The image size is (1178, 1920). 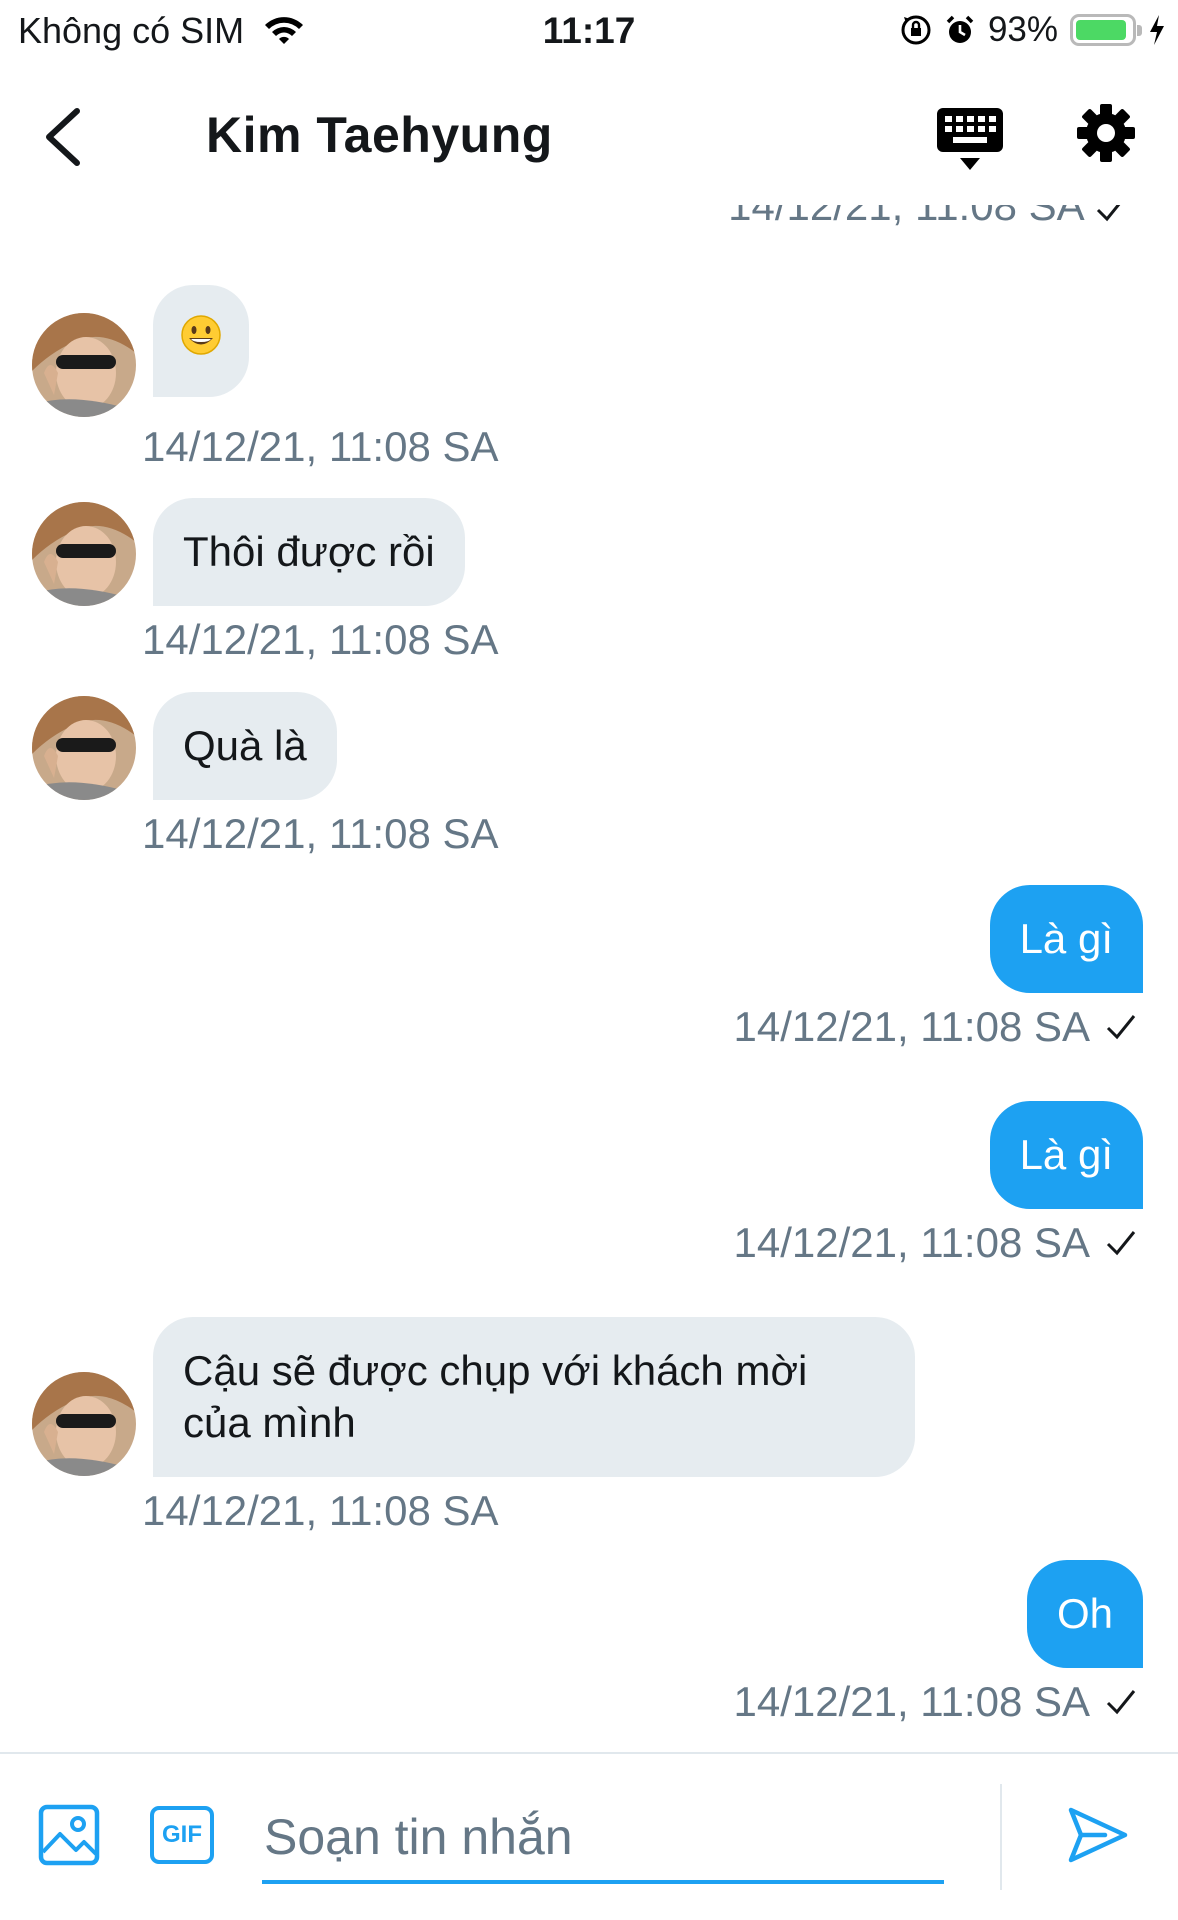 I want to click on message-bubble, so click(x=201, y=341).